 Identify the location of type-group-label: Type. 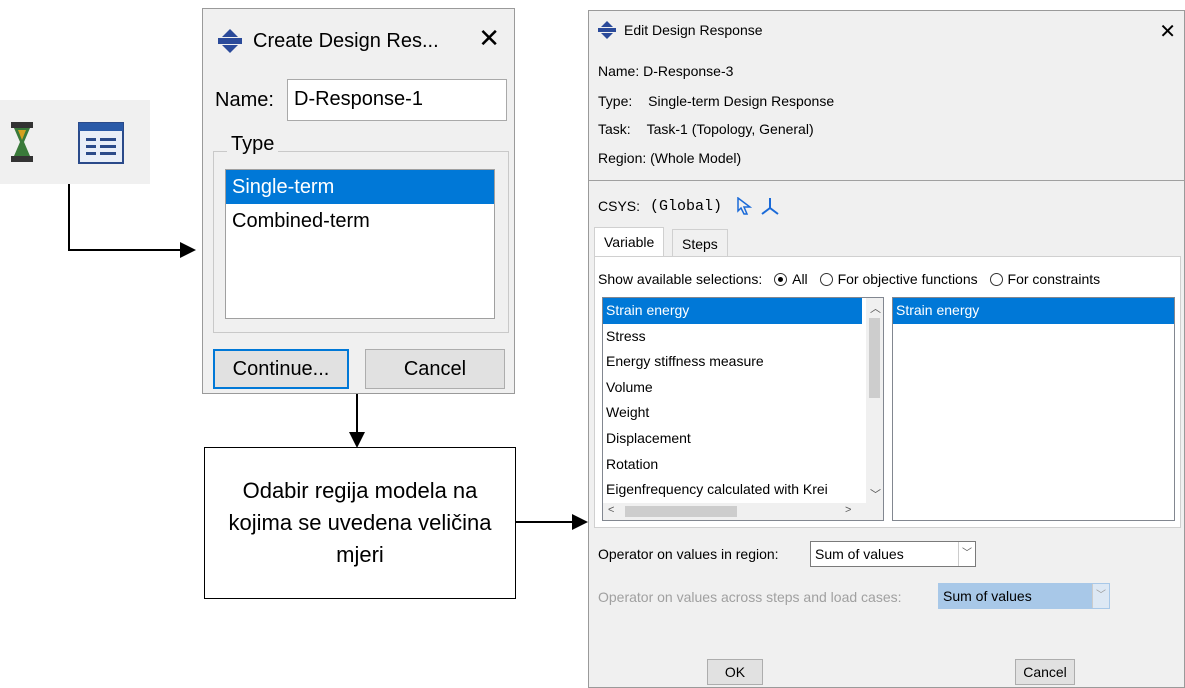
(253, 144).